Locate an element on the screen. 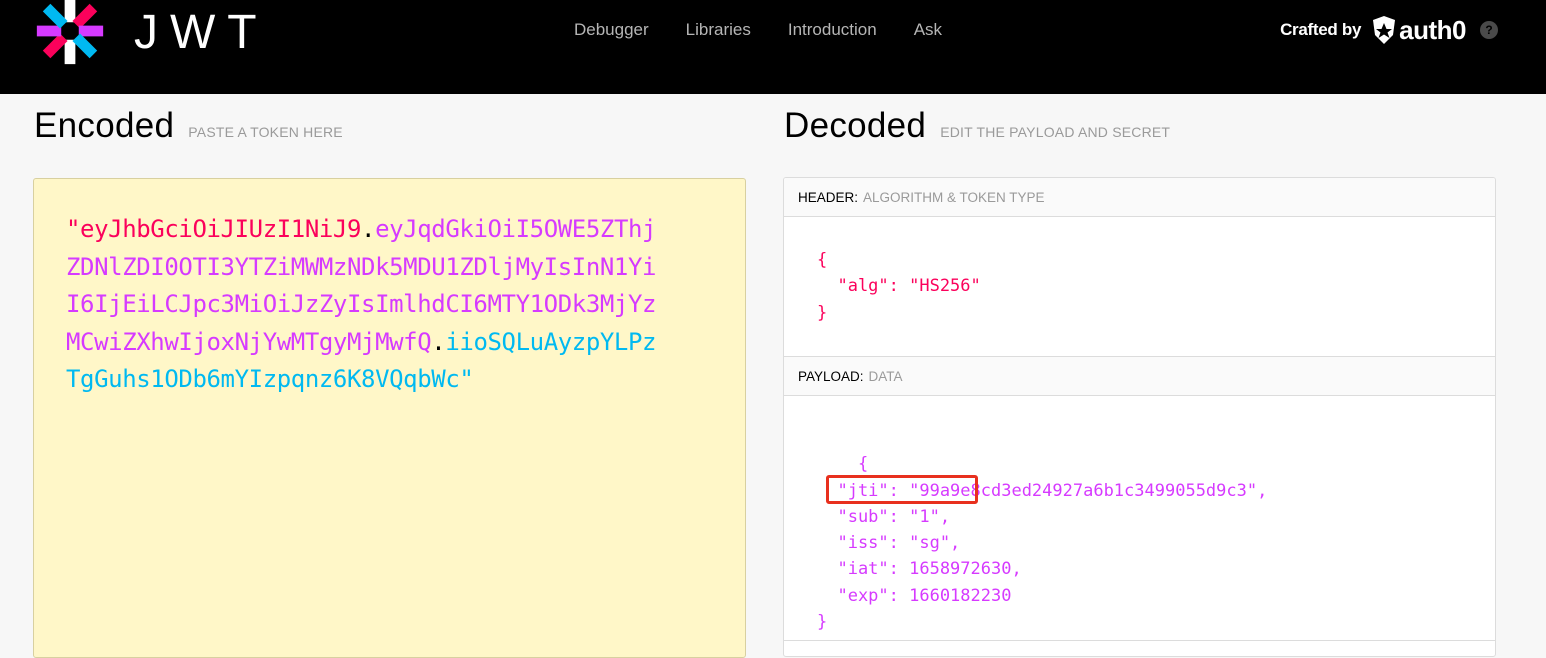 The width and height of the screenshot is (1546, 658). decoded-heading: Decoded EDIT THE PAYLOAD AND SECRET is located at coordinates (977, 126).